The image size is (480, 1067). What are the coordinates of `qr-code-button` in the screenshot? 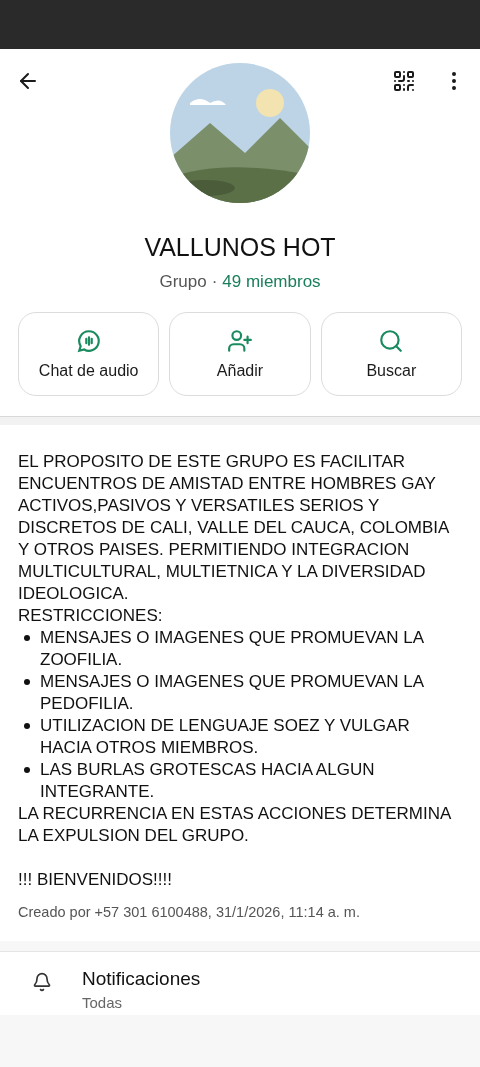 It's located at (404, 81).